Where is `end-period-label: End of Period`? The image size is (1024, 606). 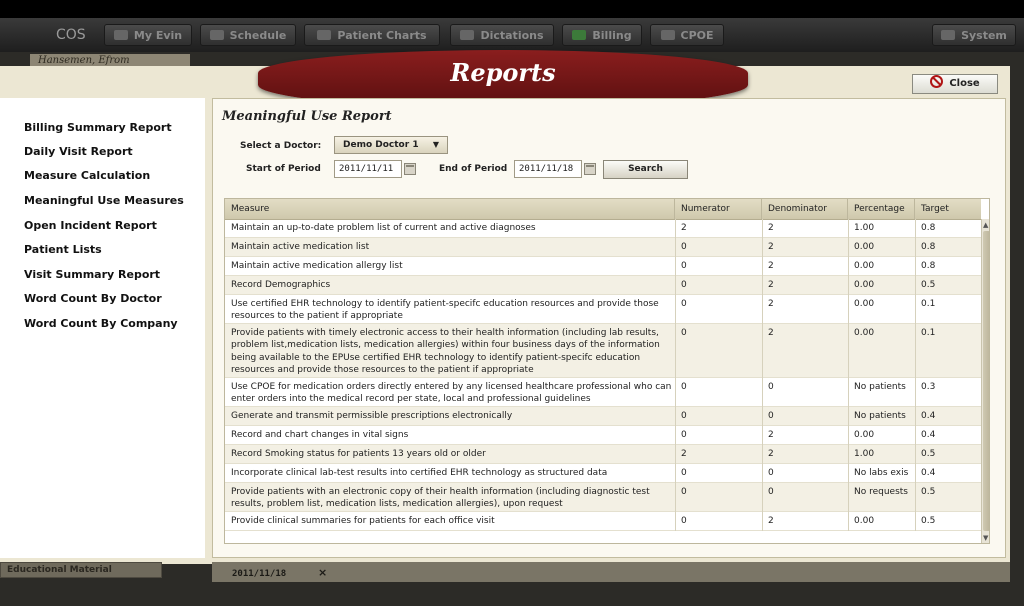
end-period-label: End of Period is located at coordinates (473, 169).